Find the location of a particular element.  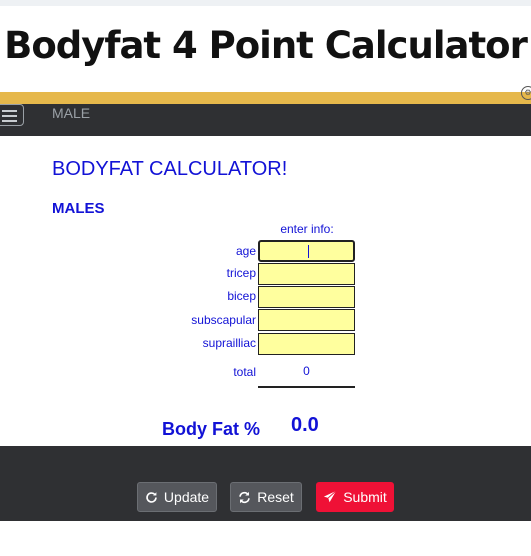

age-input is located at coordinates (306, 251).